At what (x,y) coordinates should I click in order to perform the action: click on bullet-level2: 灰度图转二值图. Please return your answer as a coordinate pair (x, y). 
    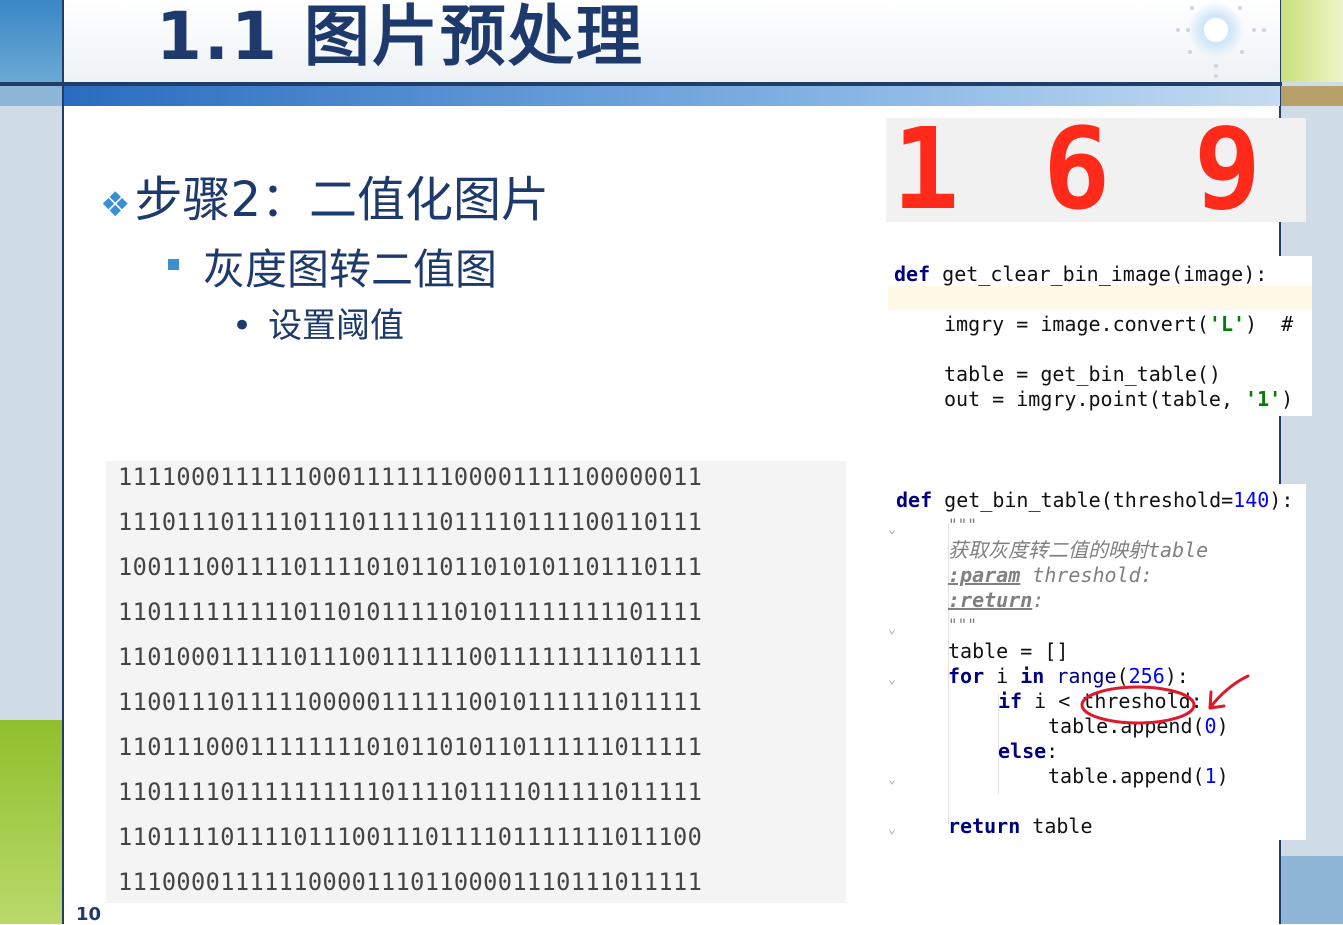
    Looking at the image, I should click on (332, 266).